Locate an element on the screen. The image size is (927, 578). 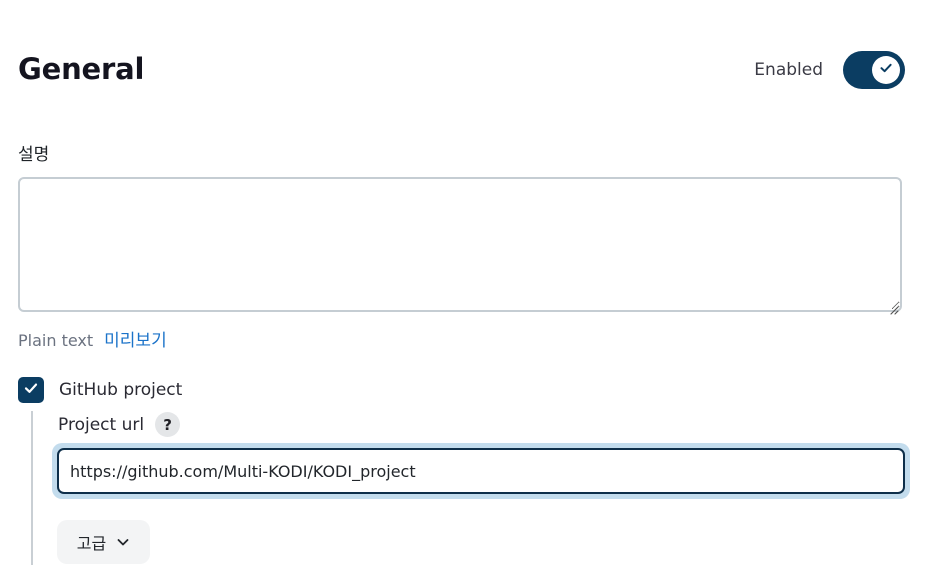
section-title: General is located at coordinates (81, 69).